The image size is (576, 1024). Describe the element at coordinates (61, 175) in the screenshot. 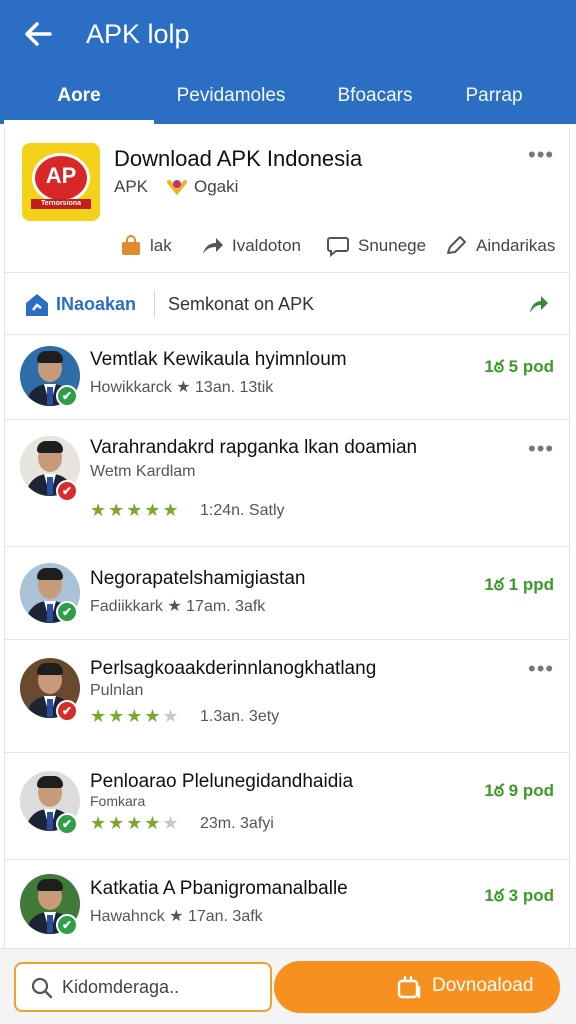

I see `app-icon-text: AP` at that location.